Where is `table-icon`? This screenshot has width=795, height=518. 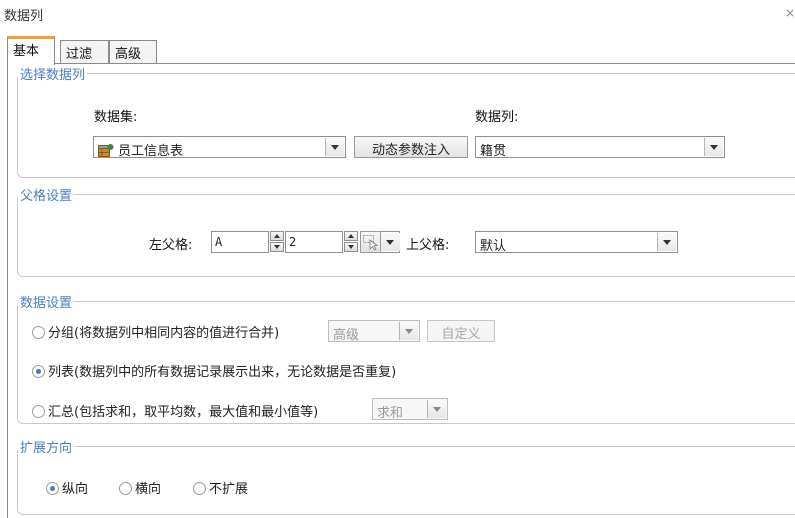
table-icon is located at coordinates (106, 150).